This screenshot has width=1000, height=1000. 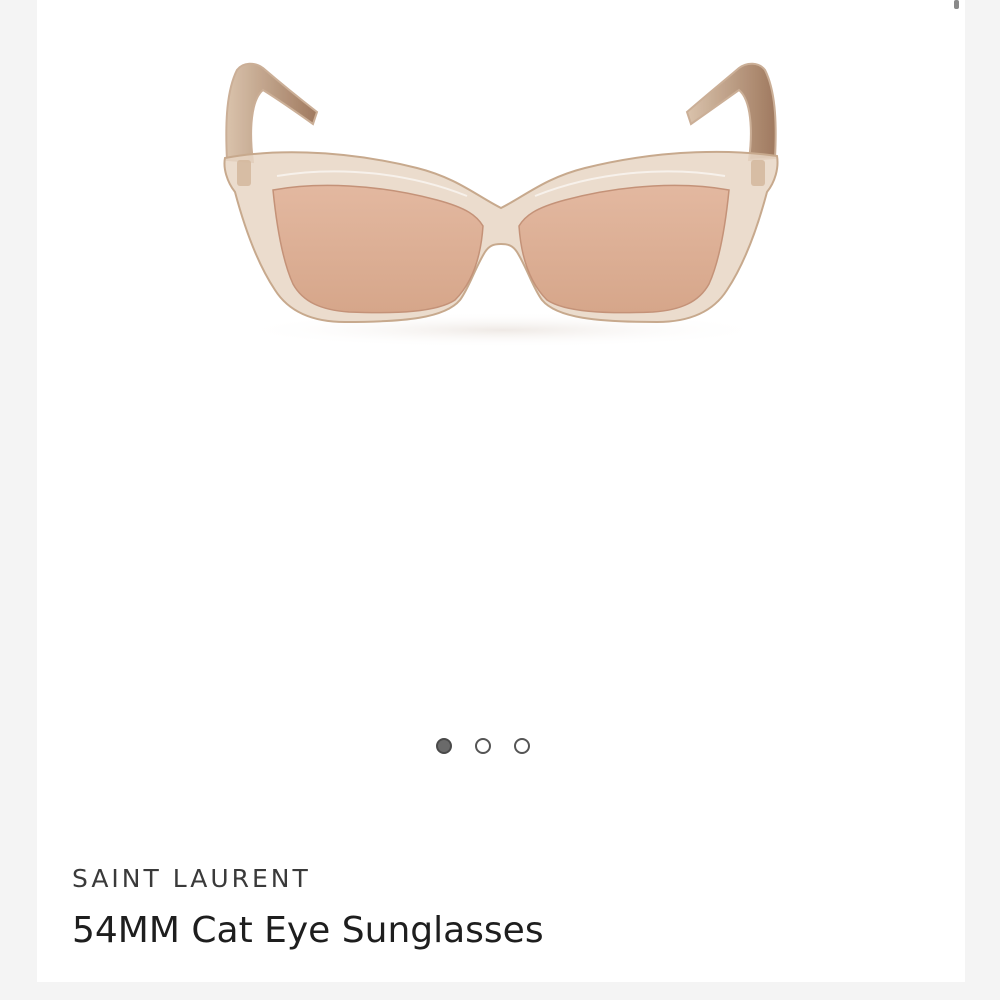 What do you see at coordinates (308, 930) in the screenshot?
I see `product-title: 54MM Cat Eye Sunglasses` at bounding box center [308, 930].